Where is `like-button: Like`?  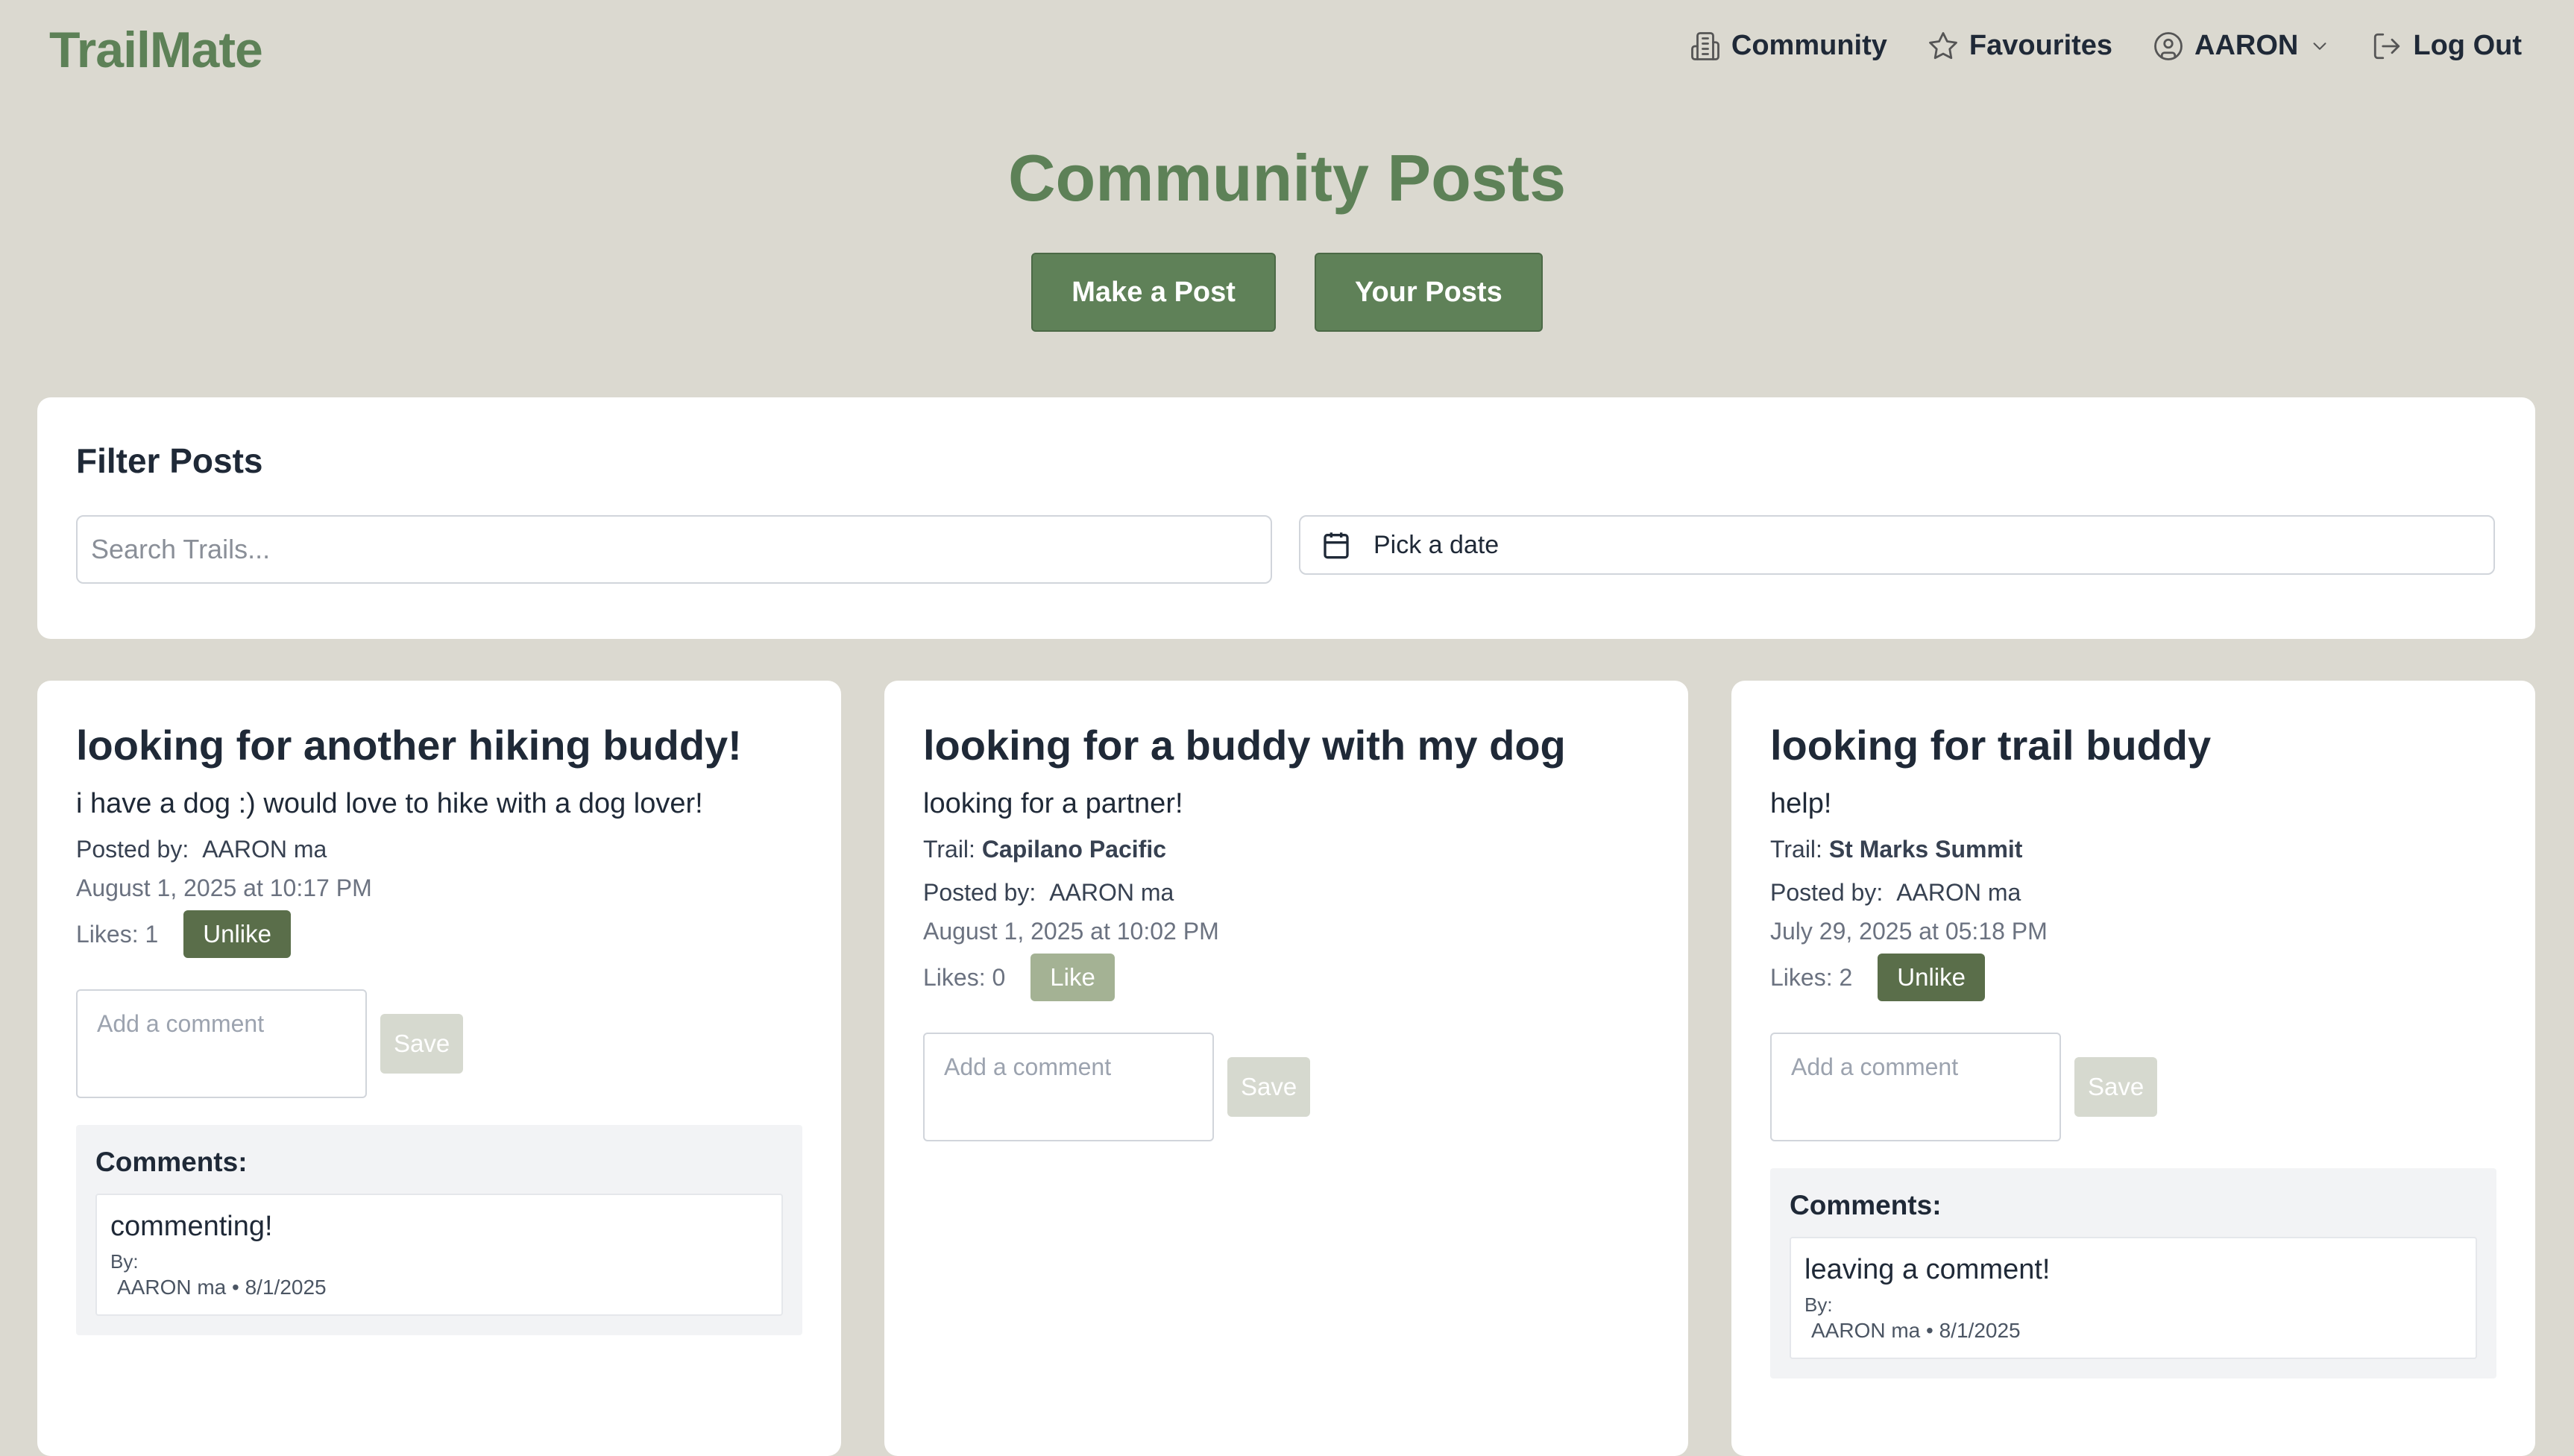 like-button: Like is located at coordinates (1072, 977).